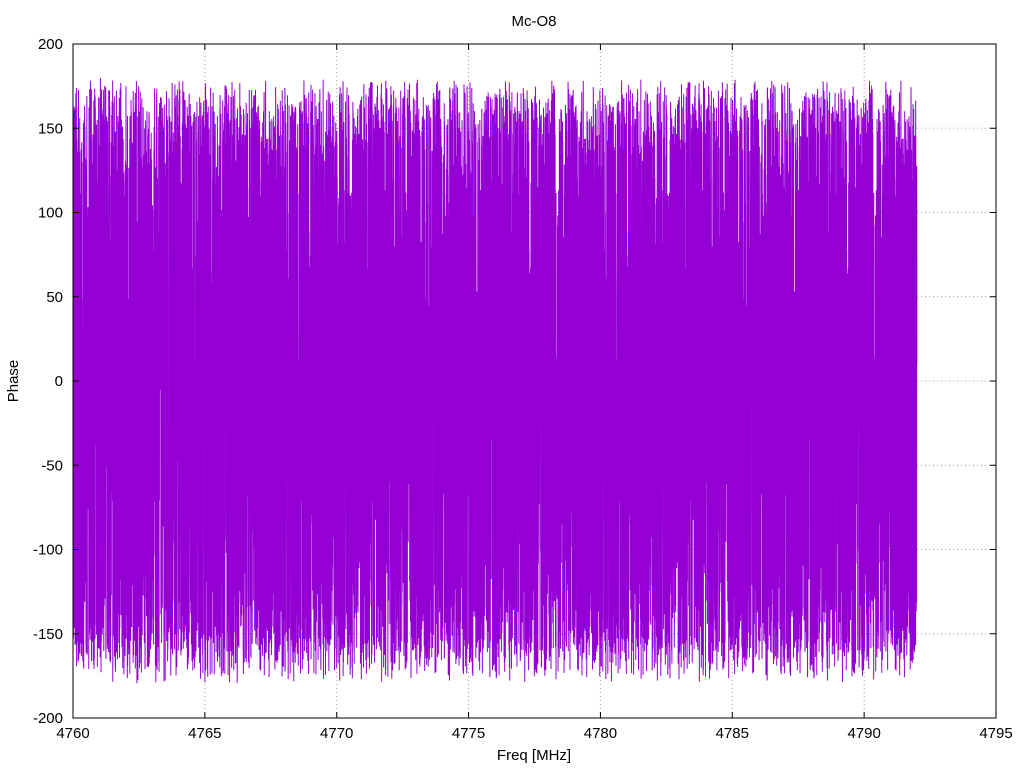 This screenshot has height=768, width=1024. Describe the element at coordinates (50, 44) in the screenshot. I see `y-tick-label: 200` at that location.